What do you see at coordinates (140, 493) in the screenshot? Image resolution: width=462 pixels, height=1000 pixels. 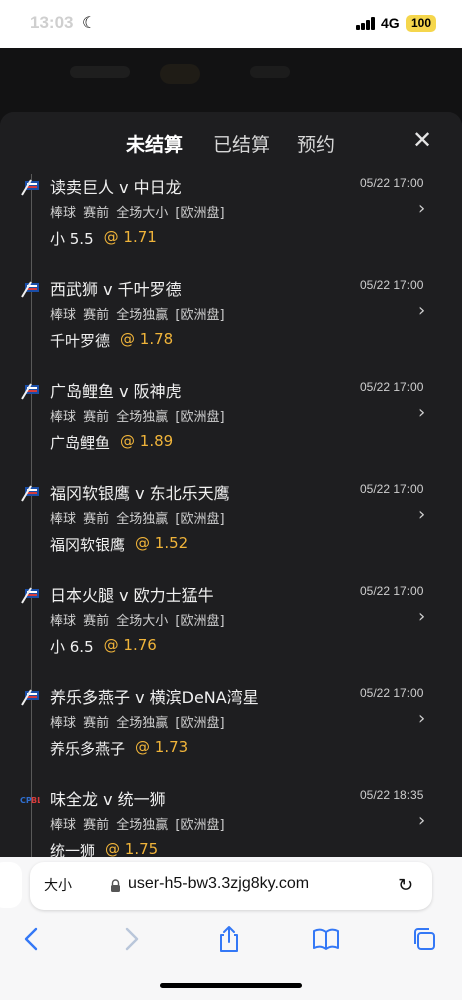 I see `match-title: 福冈软银鹰 v 东北乐天鹰` at bounding box center [140, 493].